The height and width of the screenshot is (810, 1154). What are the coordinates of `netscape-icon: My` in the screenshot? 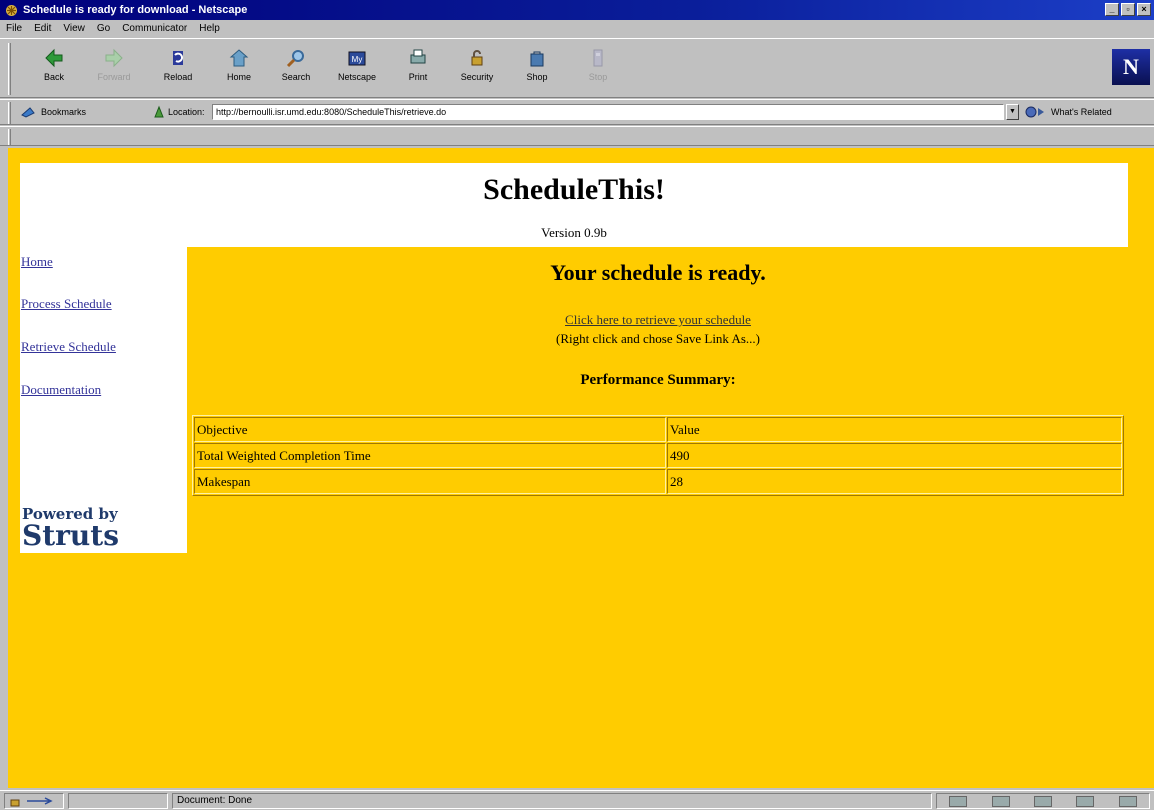 It's located at (357, 58).